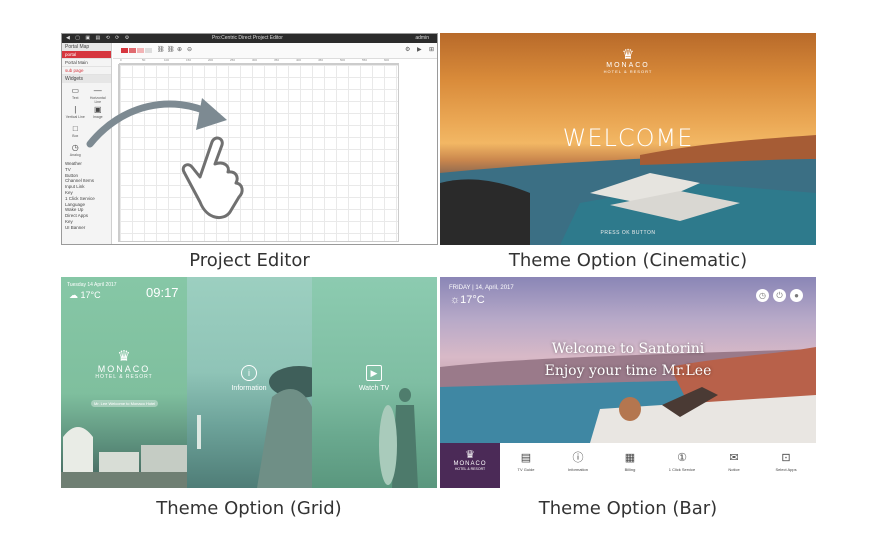  I want to click on caption-cinematic: Theme Option (Cinematic), so click(628, 260).